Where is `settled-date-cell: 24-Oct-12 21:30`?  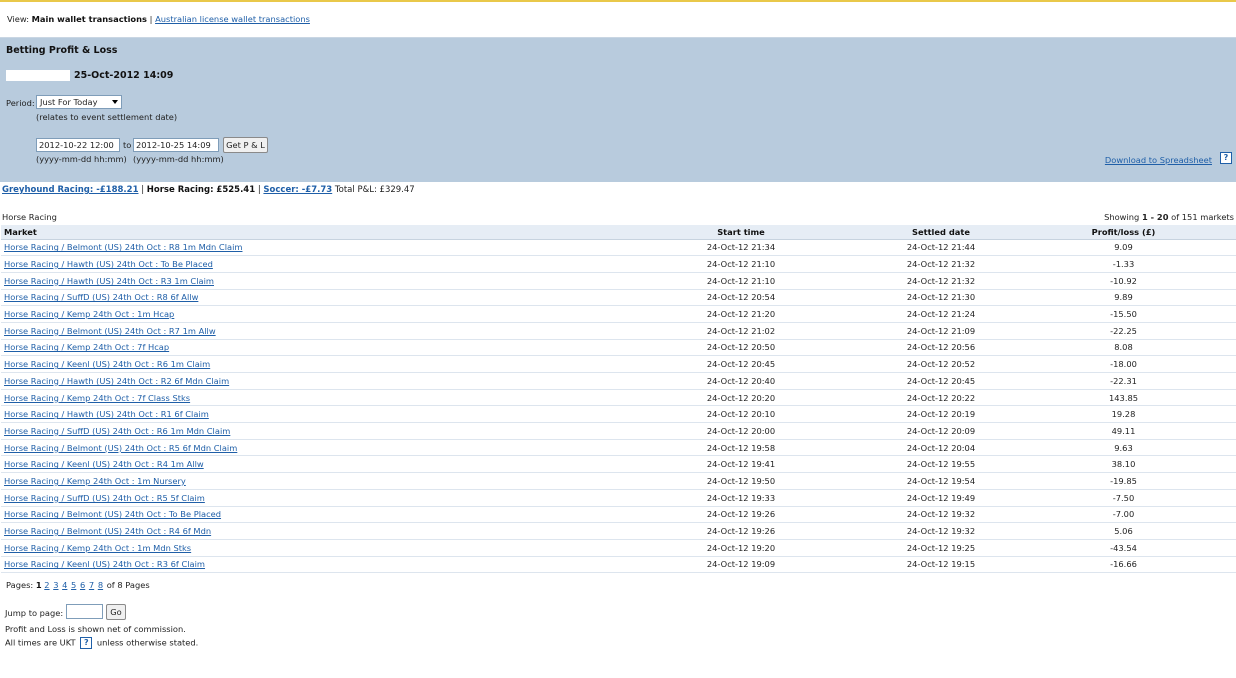
settled-date-cell: 24-Oct-12 21:30 is located at coordinates (941, 298).